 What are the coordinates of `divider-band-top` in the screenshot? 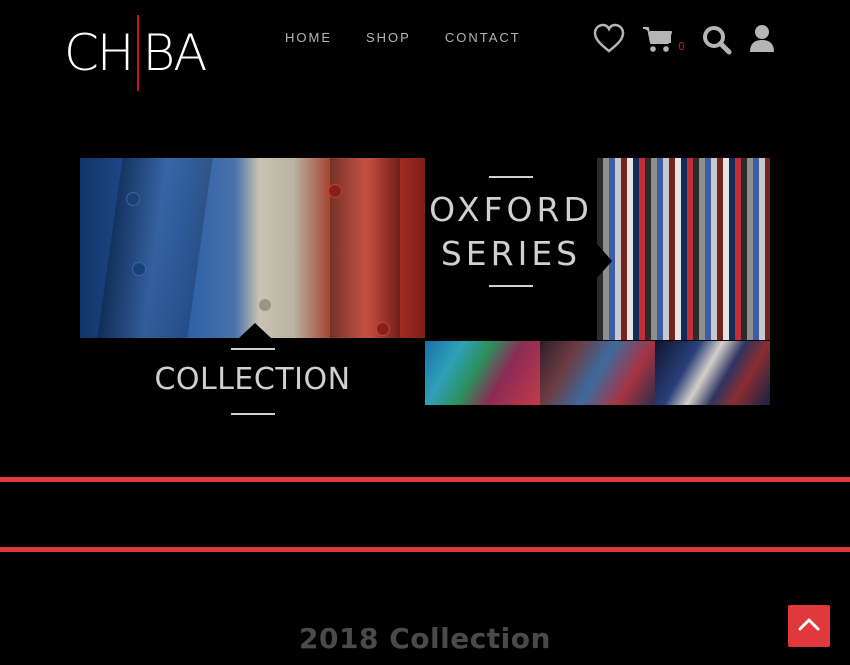 It's located at (425, 479).